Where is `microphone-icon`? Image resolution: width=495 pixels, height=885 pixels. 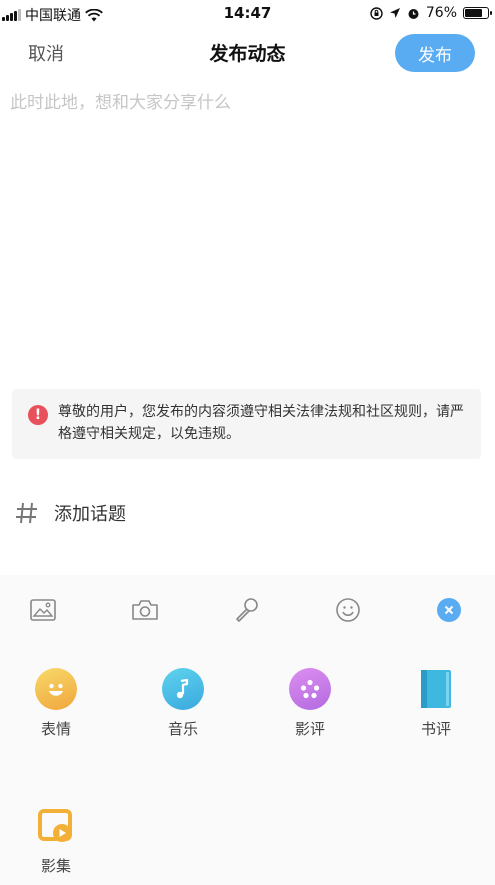 microphone-icon is located at coordinates (247, 610).